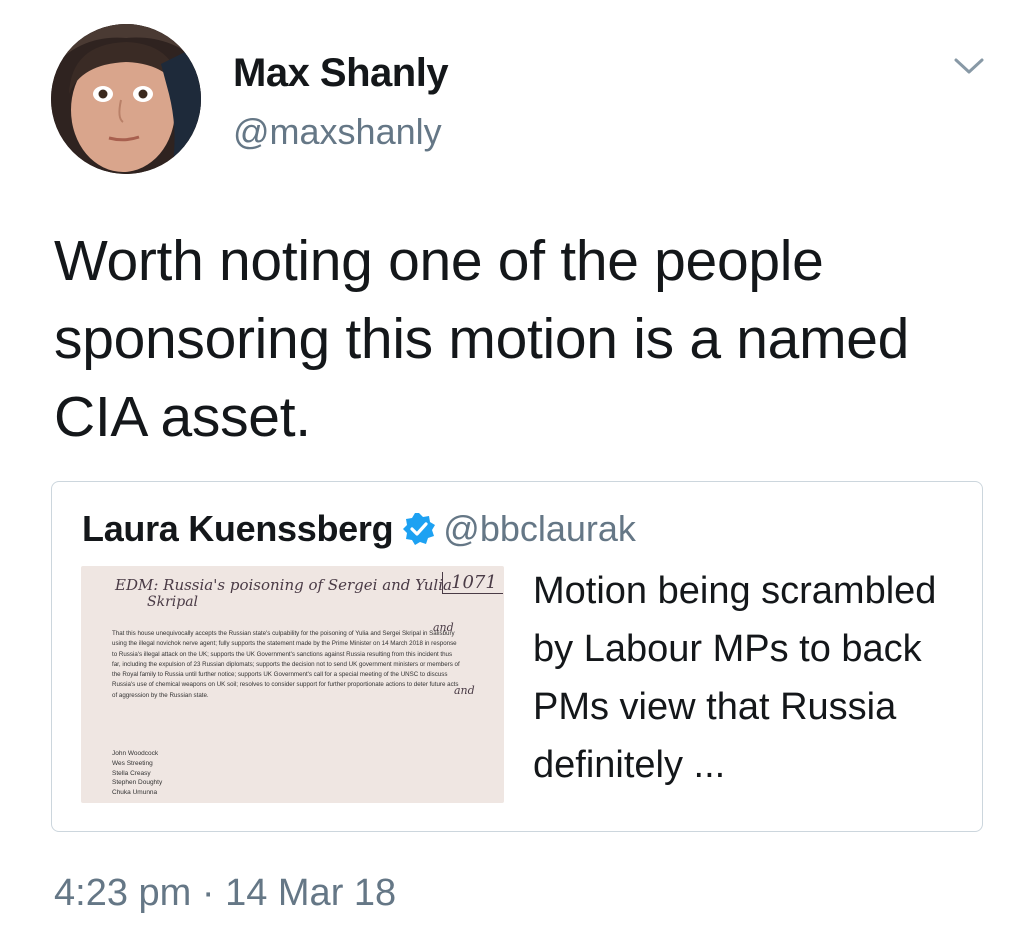 This screenshot has height=948, width=1015. Describe the element at coordinates (539, 528) in the screenshot. I see `quoted-author-handle: @bbclaurak` at that location.